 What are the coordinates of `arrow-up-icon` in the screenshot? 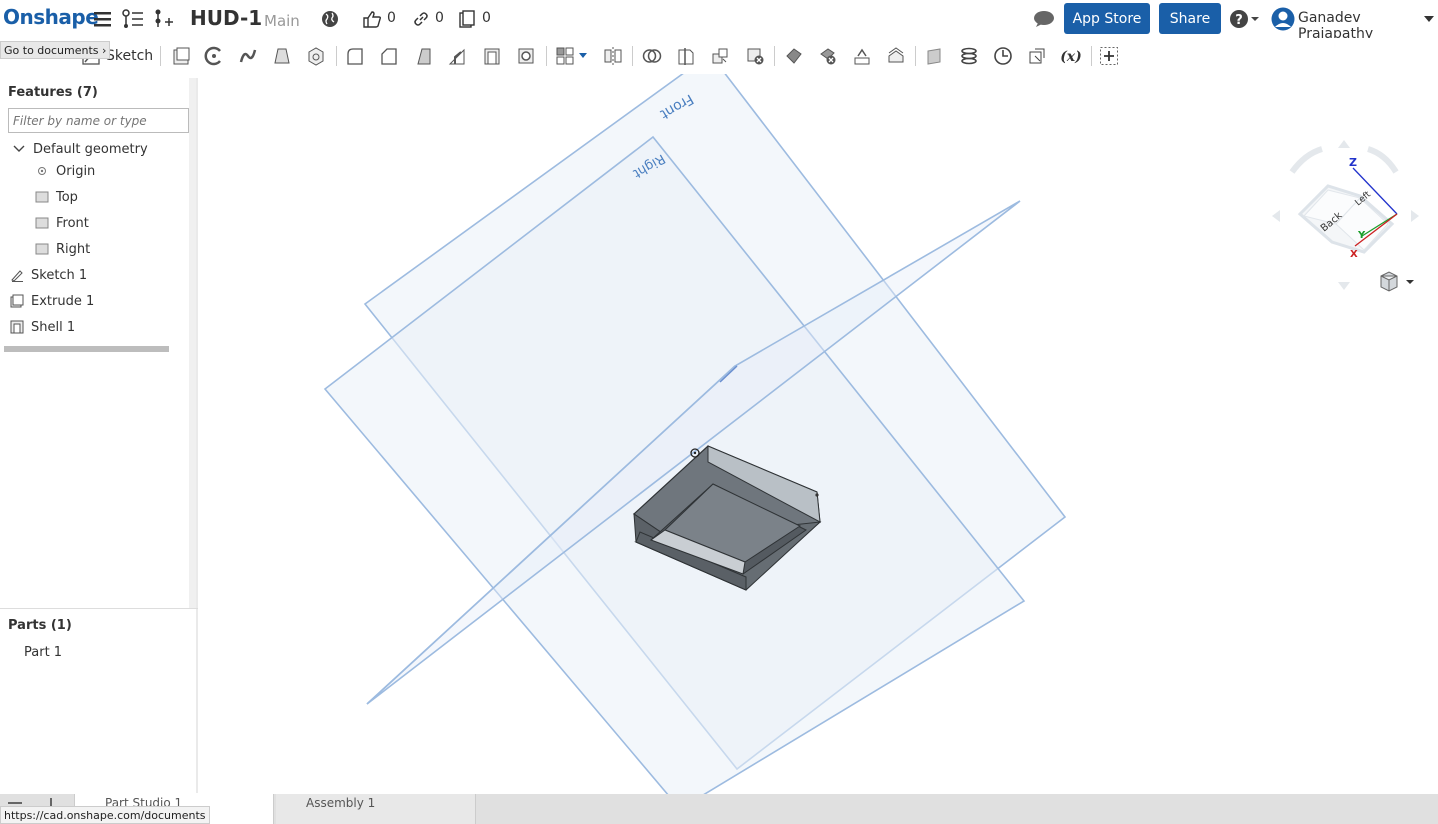 It's located at (1344, 144).